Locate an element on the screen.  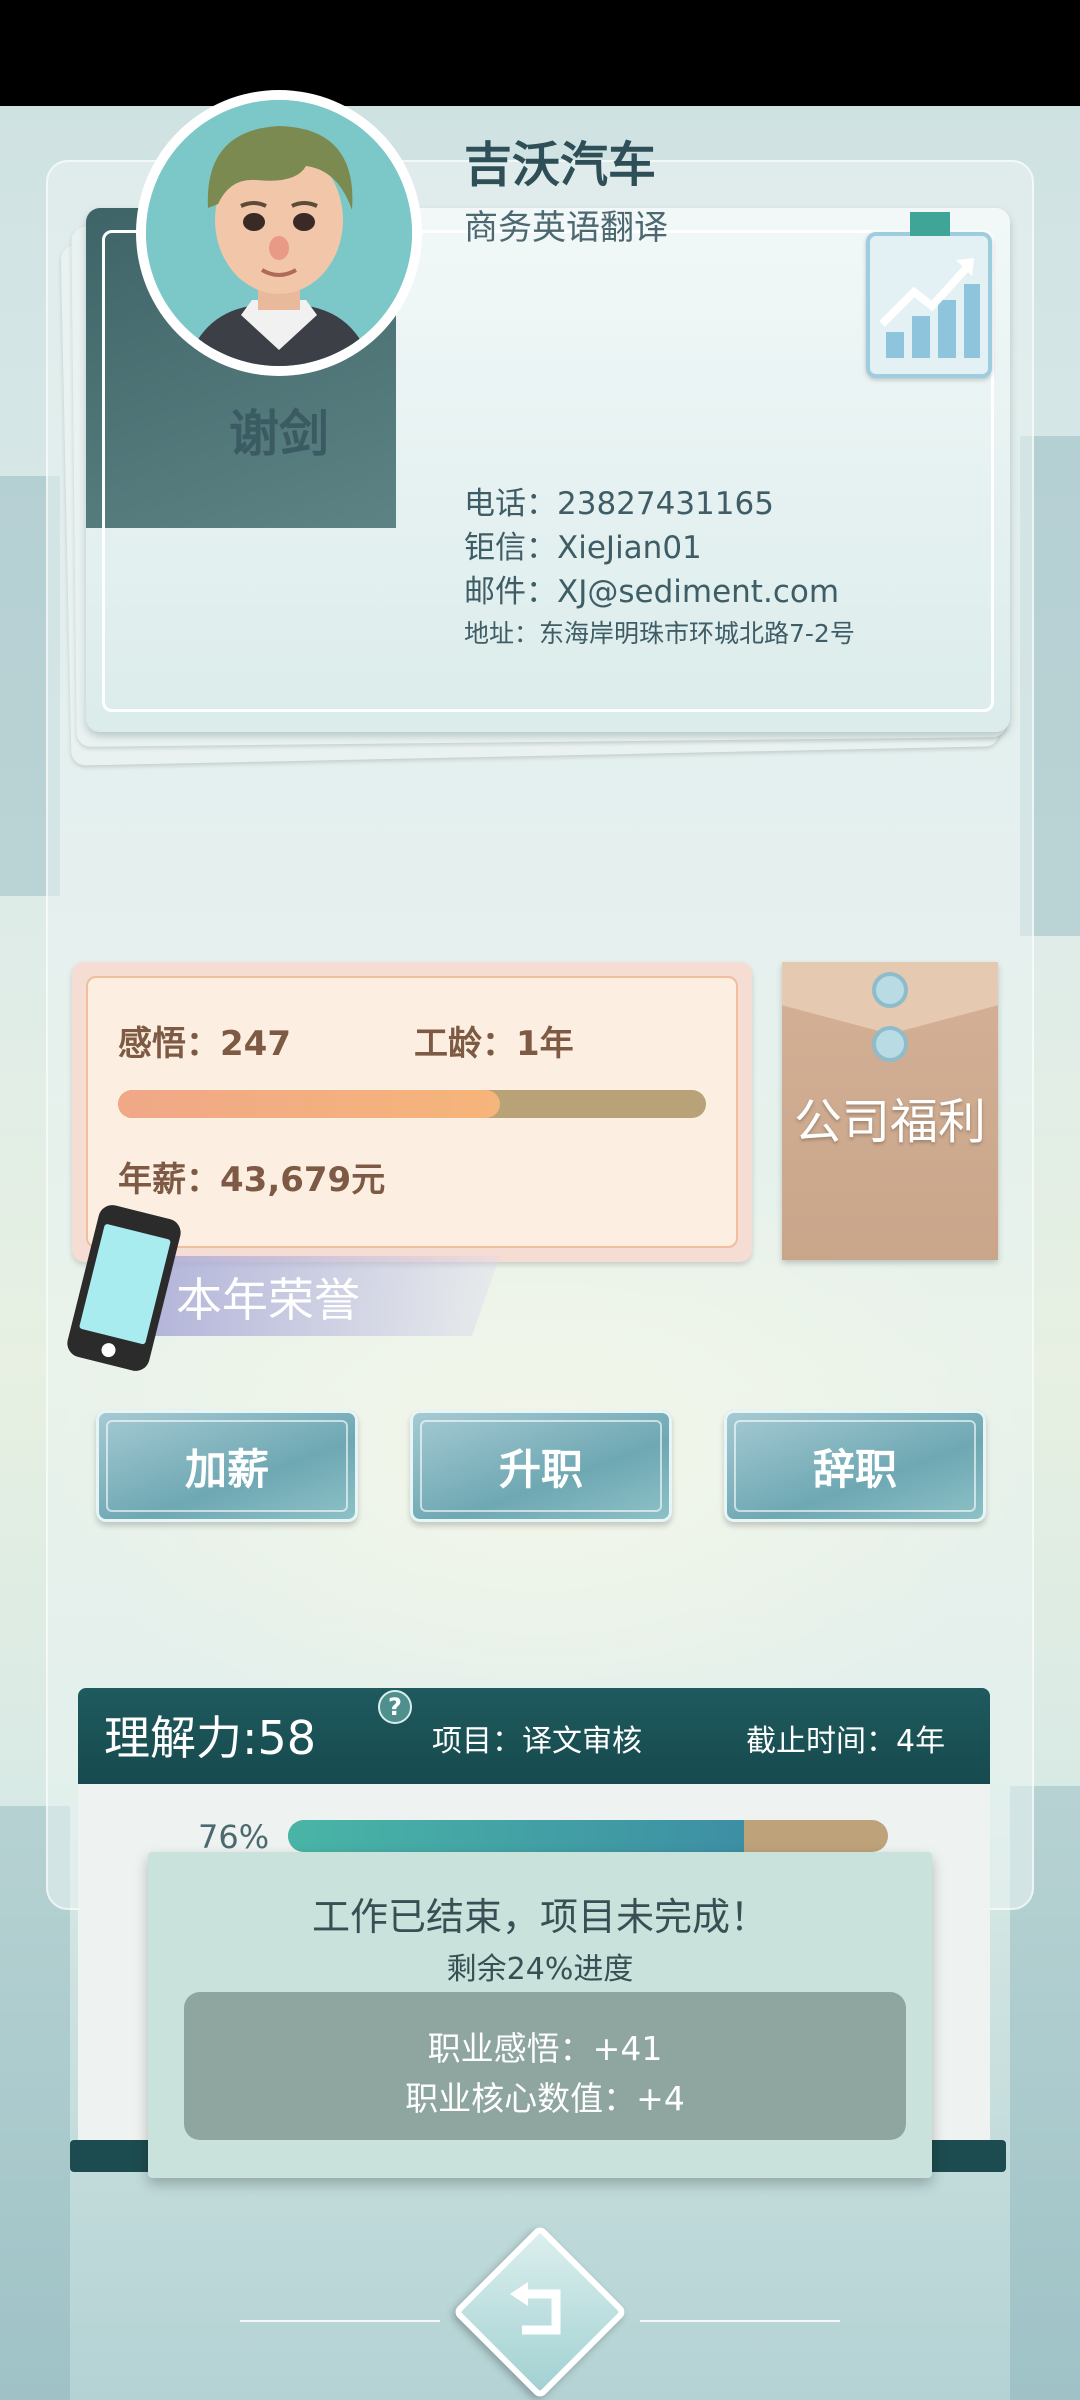
promote-button: 升职 is located at coordinates (541, 1466).